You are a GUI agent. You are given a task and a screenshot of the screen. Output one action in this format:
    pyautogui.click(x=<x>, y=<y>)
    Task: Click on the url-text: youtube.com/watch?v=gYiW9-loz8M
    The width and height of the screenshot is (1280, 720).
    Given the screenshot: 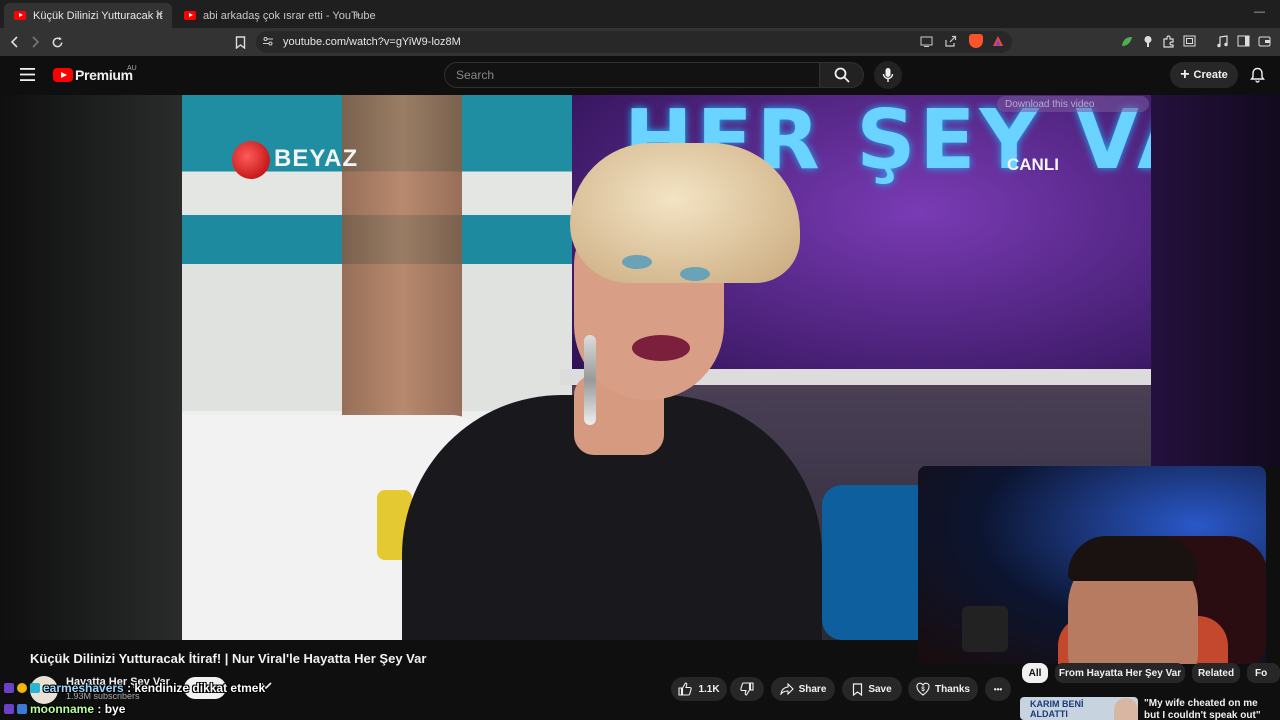 What is the action you would take?
    pyautogui.click(x=372, y=42)
    